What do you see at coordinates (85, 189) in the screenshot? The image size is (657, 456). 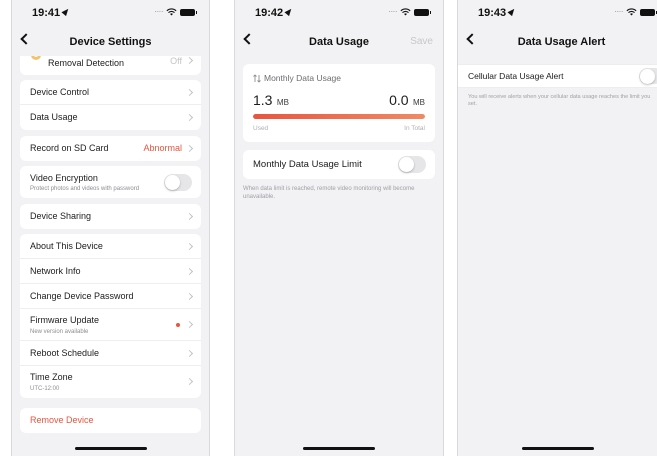 I see `video-encryption-sub: Protect photos and videos with password` at bounding box center [85, 189].